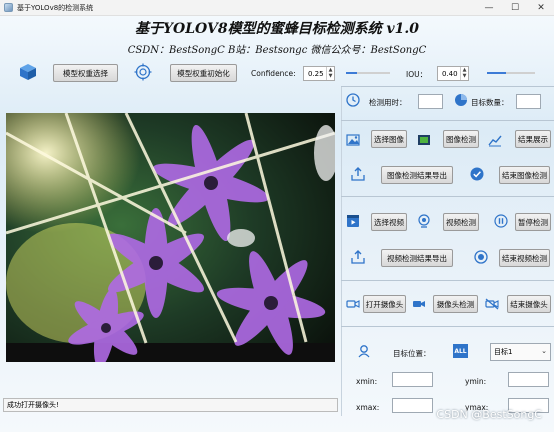 The height and width of the screenshot is (432, 554). I want to click on open-camera-button: 打开摄像头, so click(384, 304).